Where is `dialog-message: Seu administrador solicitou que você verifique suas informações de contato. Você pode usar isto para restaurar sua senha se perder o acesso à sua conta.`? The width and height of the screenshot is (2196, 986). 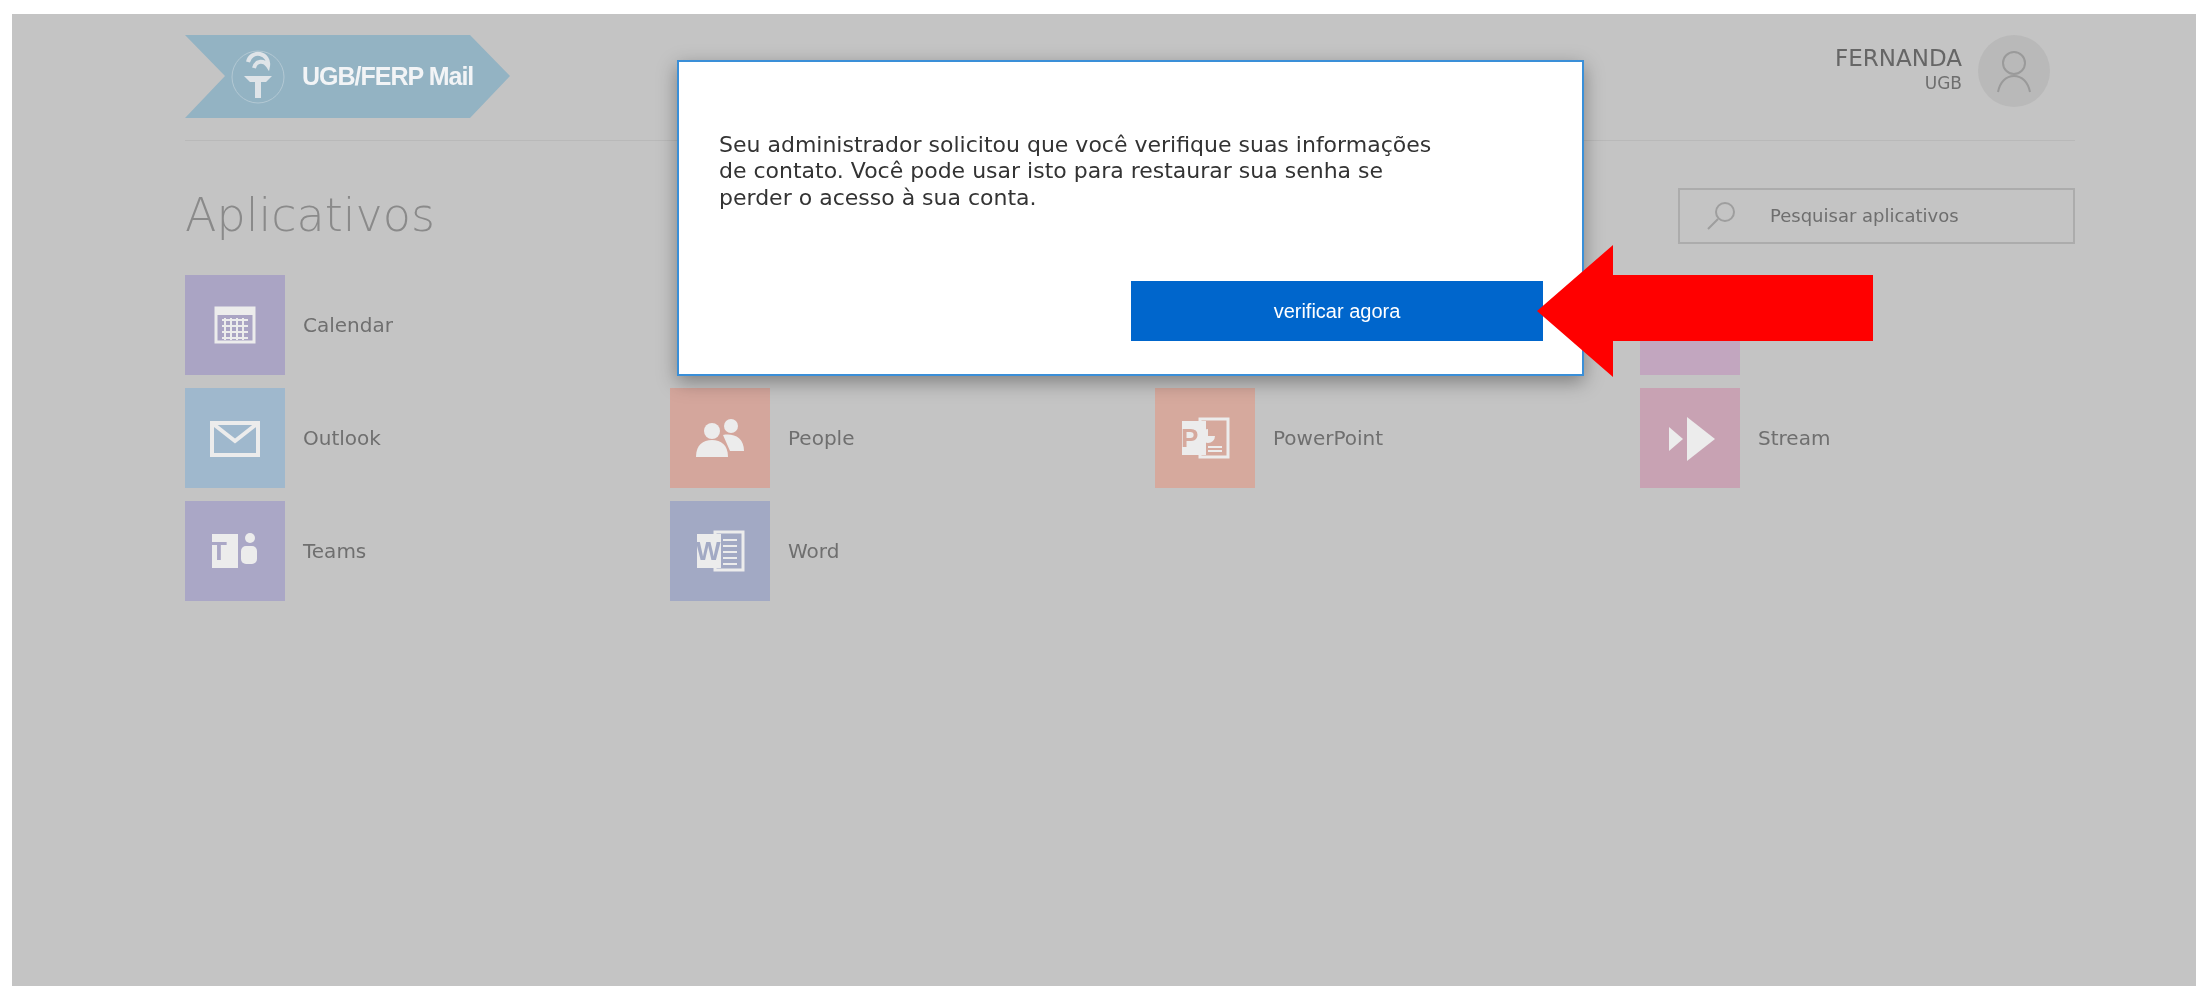
dialog-message: Seu administrador solicitou que você verifique suas informações de contato. Você pode usar isto para restaurar sua senha se perder o acesso à sua conta. is located at coordinates (1076, 172).